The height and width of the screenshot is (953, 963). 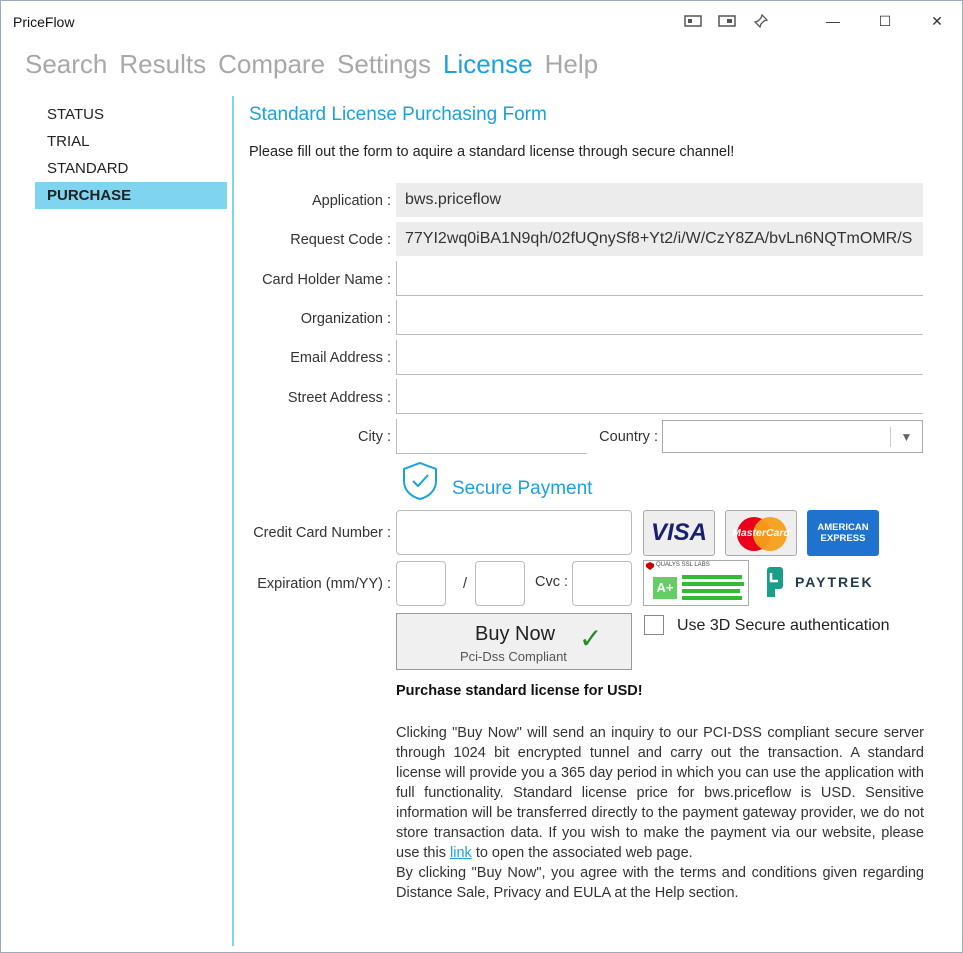 I want to click on visa-logo: VISA, so click(x=679, y=533).